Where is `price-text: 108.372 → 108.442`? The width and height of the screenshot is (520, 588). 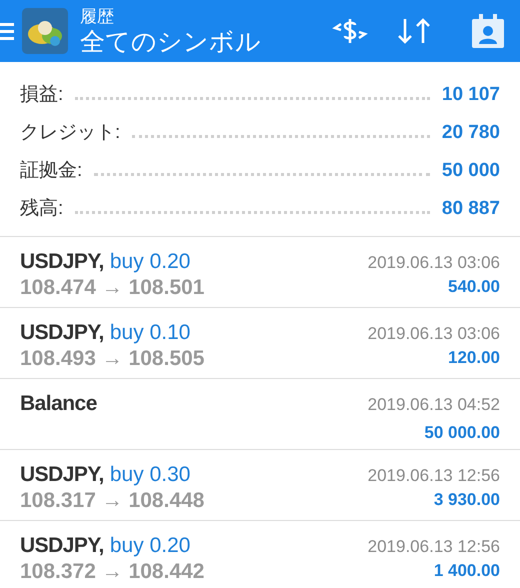 price-text: 108.372 → 108.442 is located at coordinates (112, 572).